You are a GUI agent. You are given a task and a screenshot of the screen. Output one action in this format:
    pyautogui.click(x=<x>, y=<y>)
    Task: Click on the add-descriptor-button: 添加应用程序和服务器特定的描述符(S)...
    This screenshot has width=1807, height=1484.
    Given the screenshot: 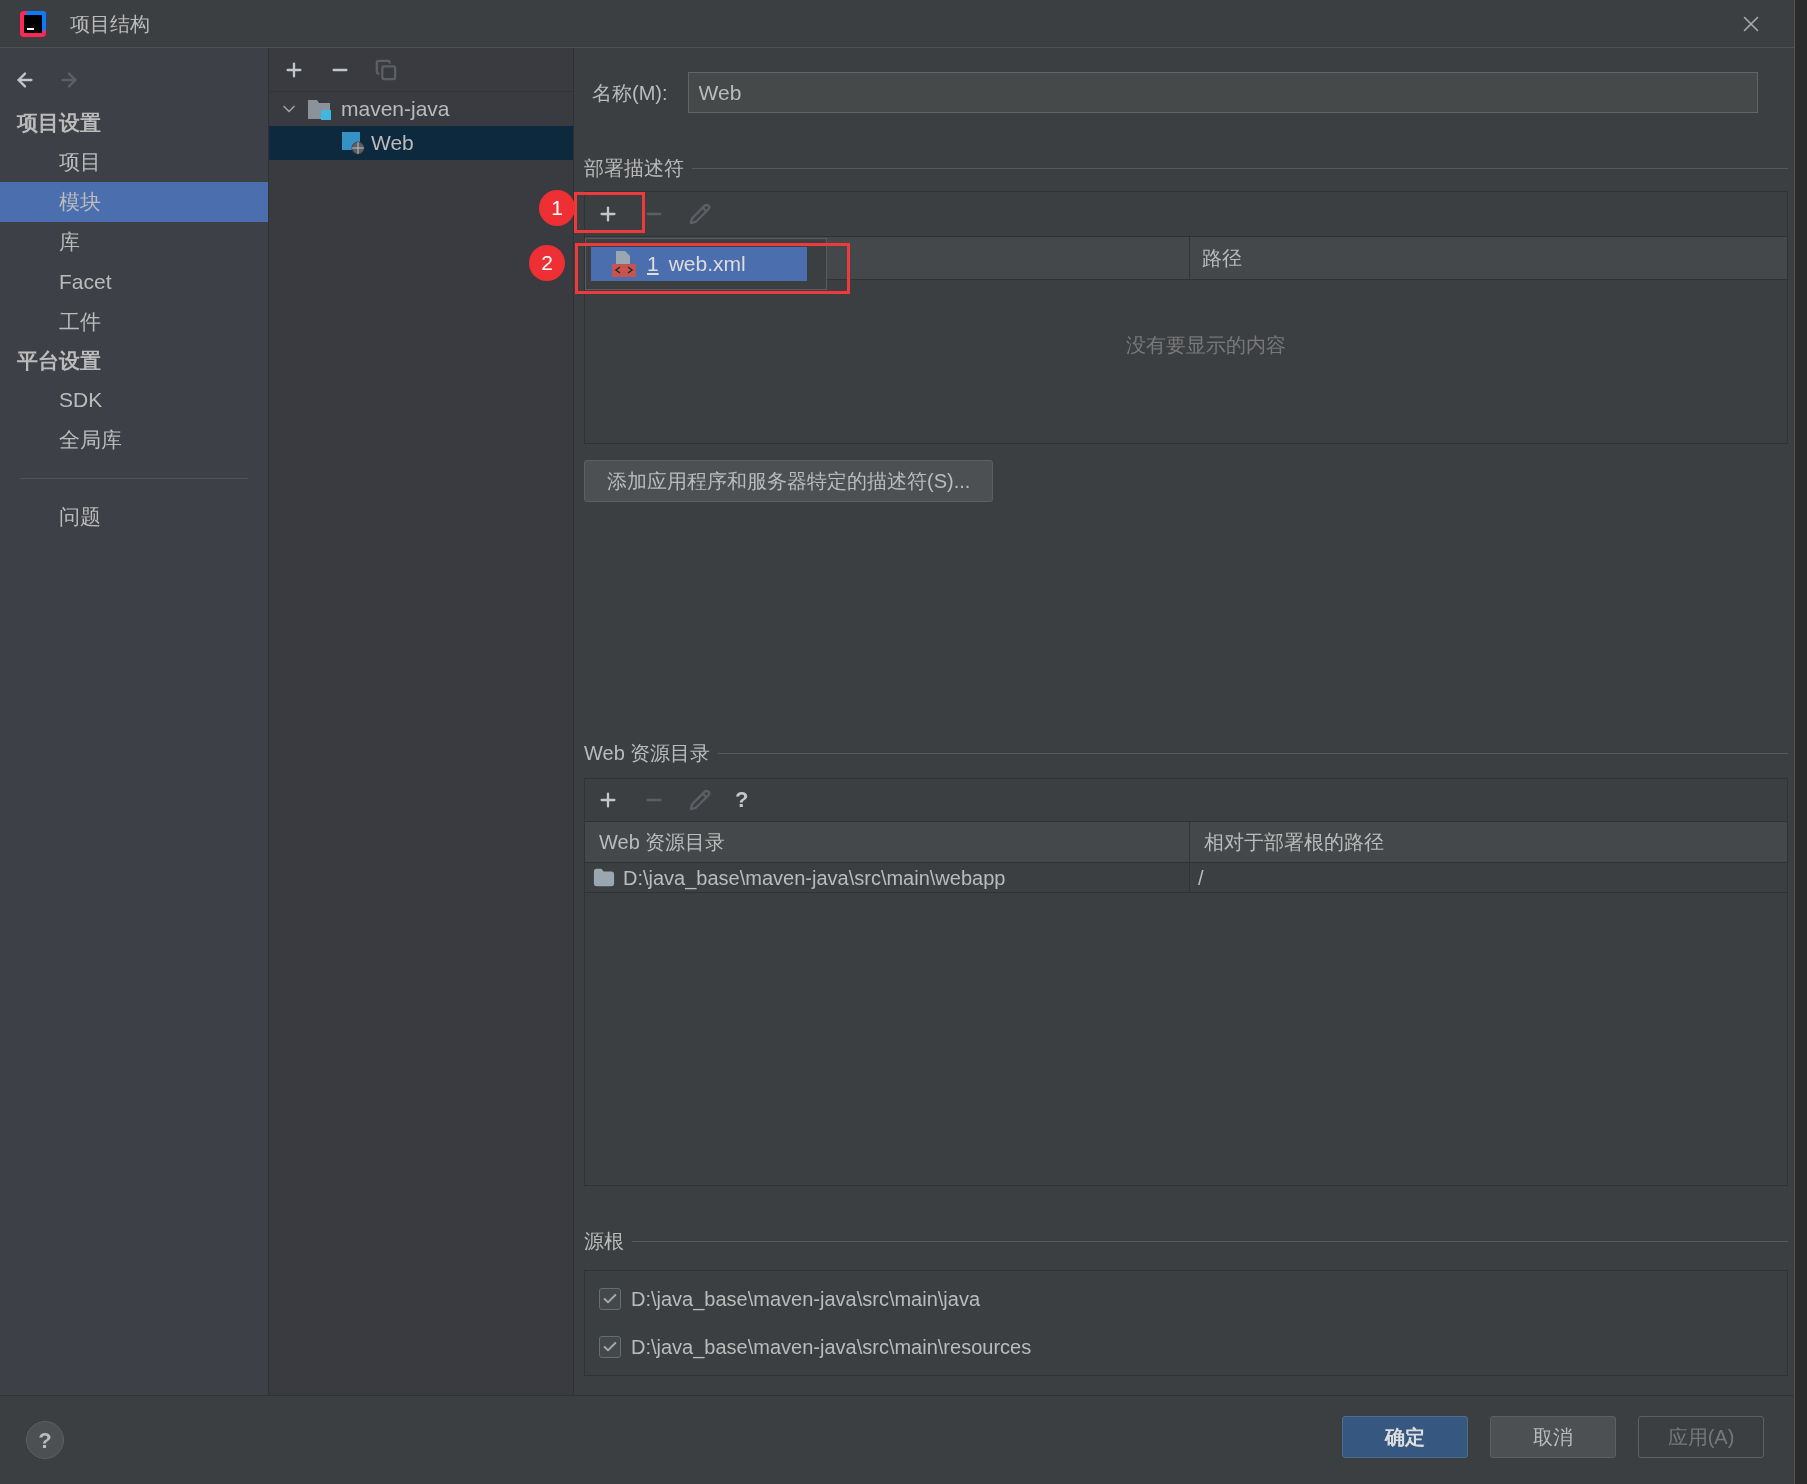 What is the action you would take?
    pyautogui.click(x=789, y=481)
    